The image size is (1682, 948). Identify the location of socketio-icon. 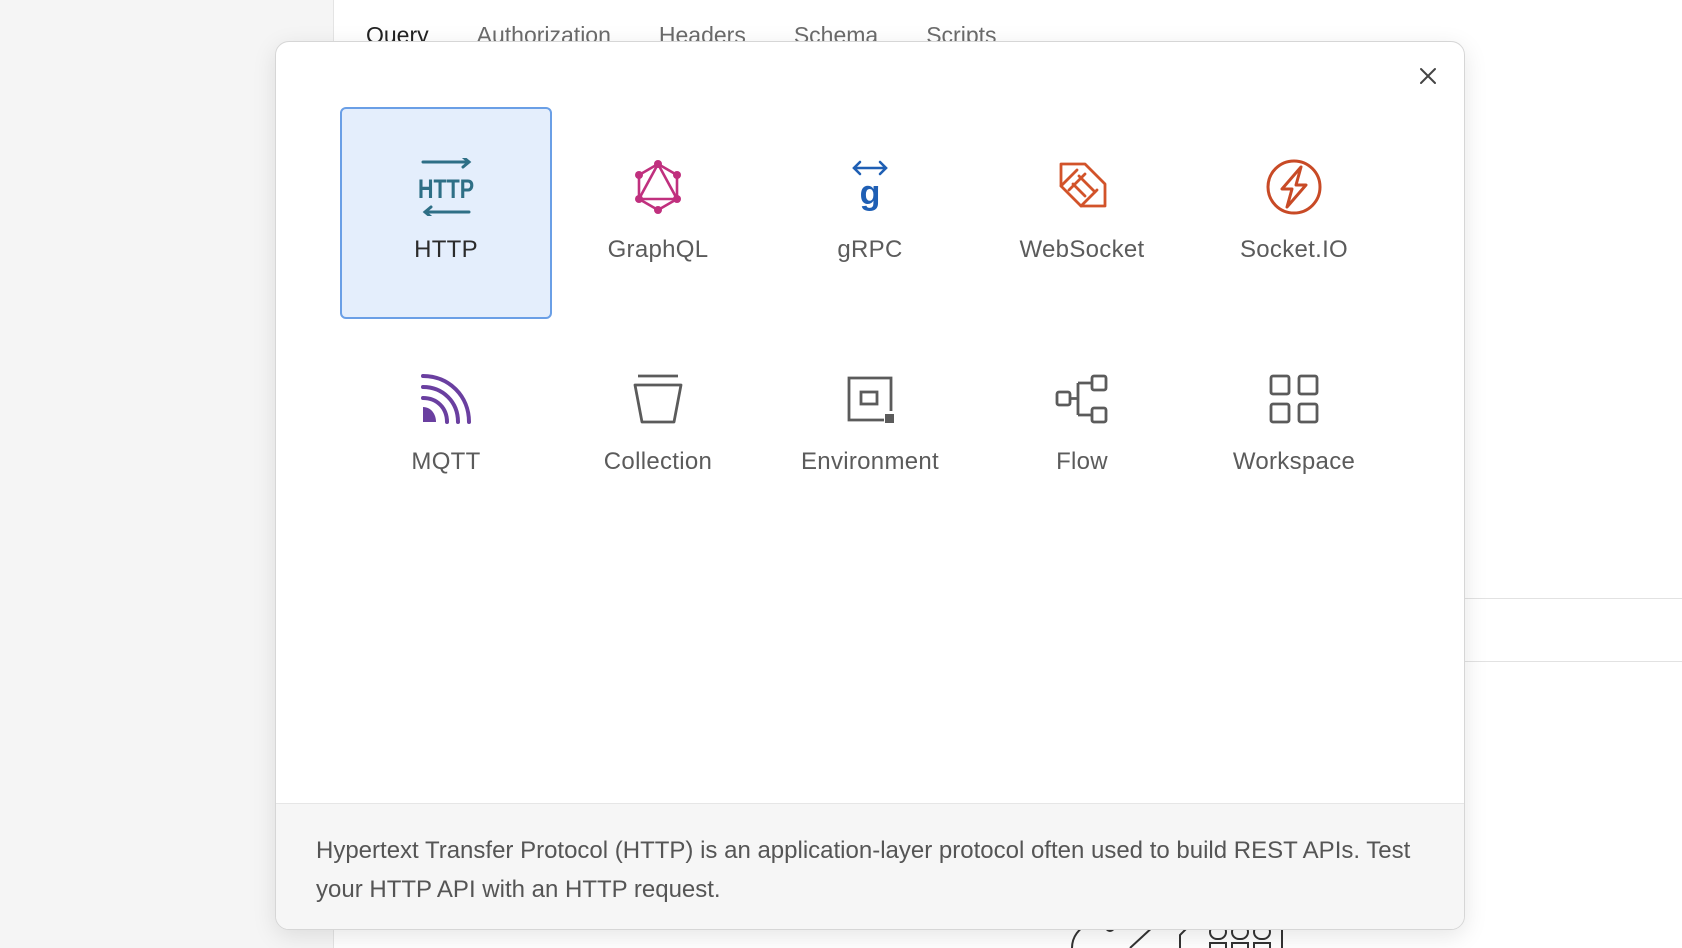
(1294, 187).